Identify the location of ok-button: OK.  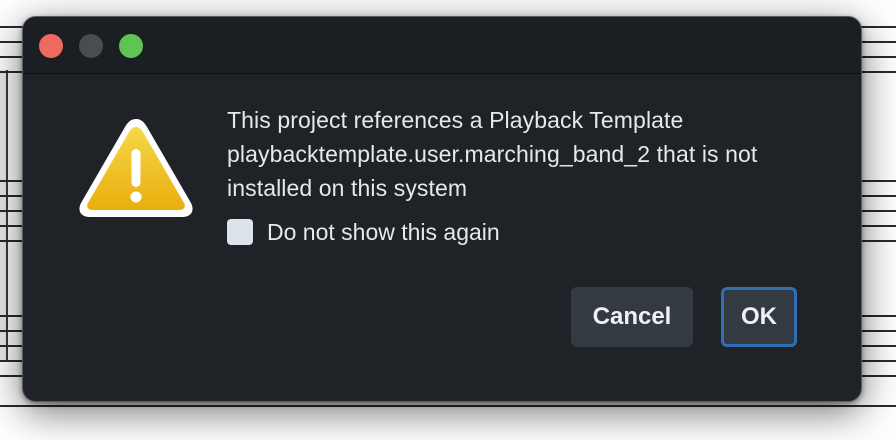
(759, 317).